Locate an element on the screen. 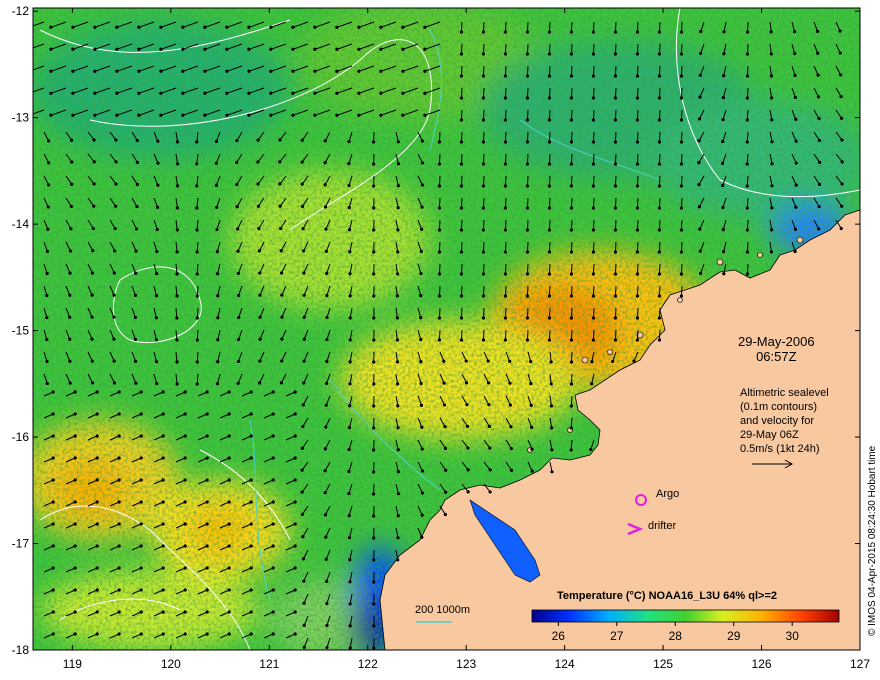 The image size is (880, 680). y-tick-label: -17 is located at coordinates (21, 544).